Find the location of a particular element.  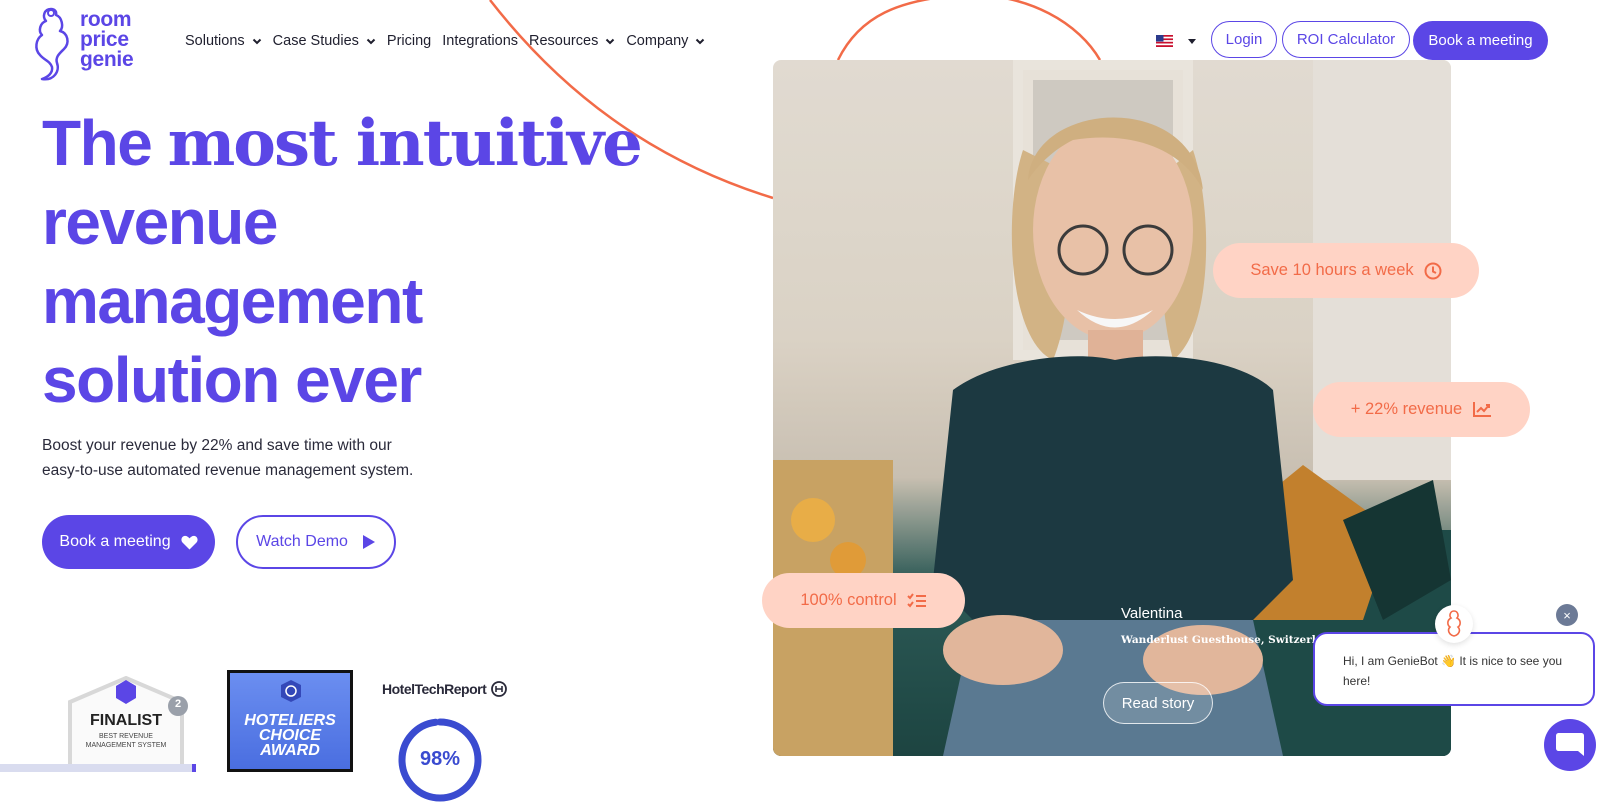

control-pill: 100% control is located at coordinates (863, 600).